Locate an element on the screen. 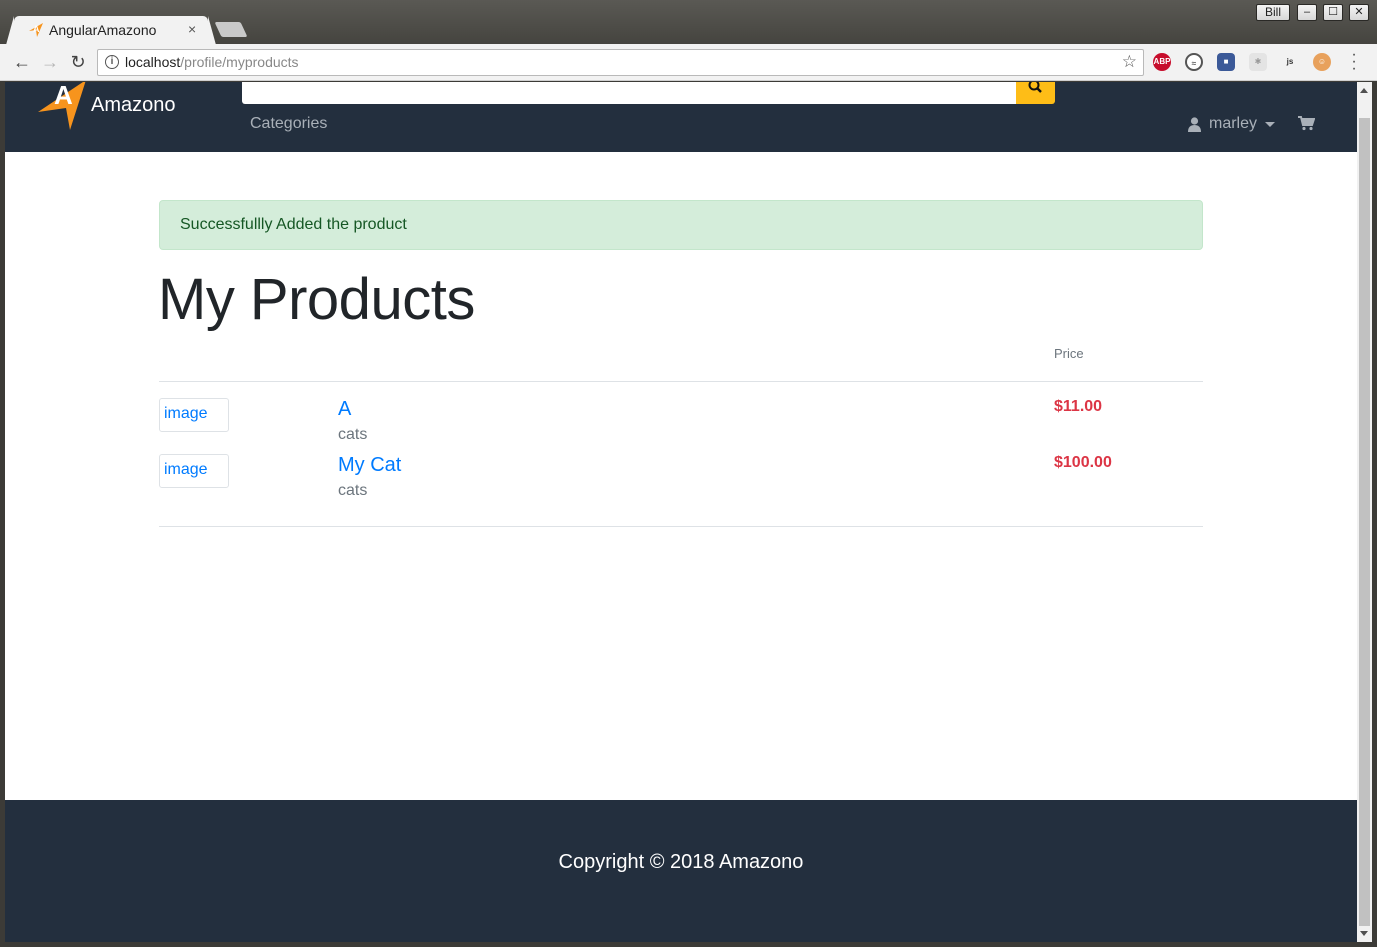 Image resolution: width=1377 pixels, height=947 pixels. url-host: localhost is located at coordinates (153, 62).